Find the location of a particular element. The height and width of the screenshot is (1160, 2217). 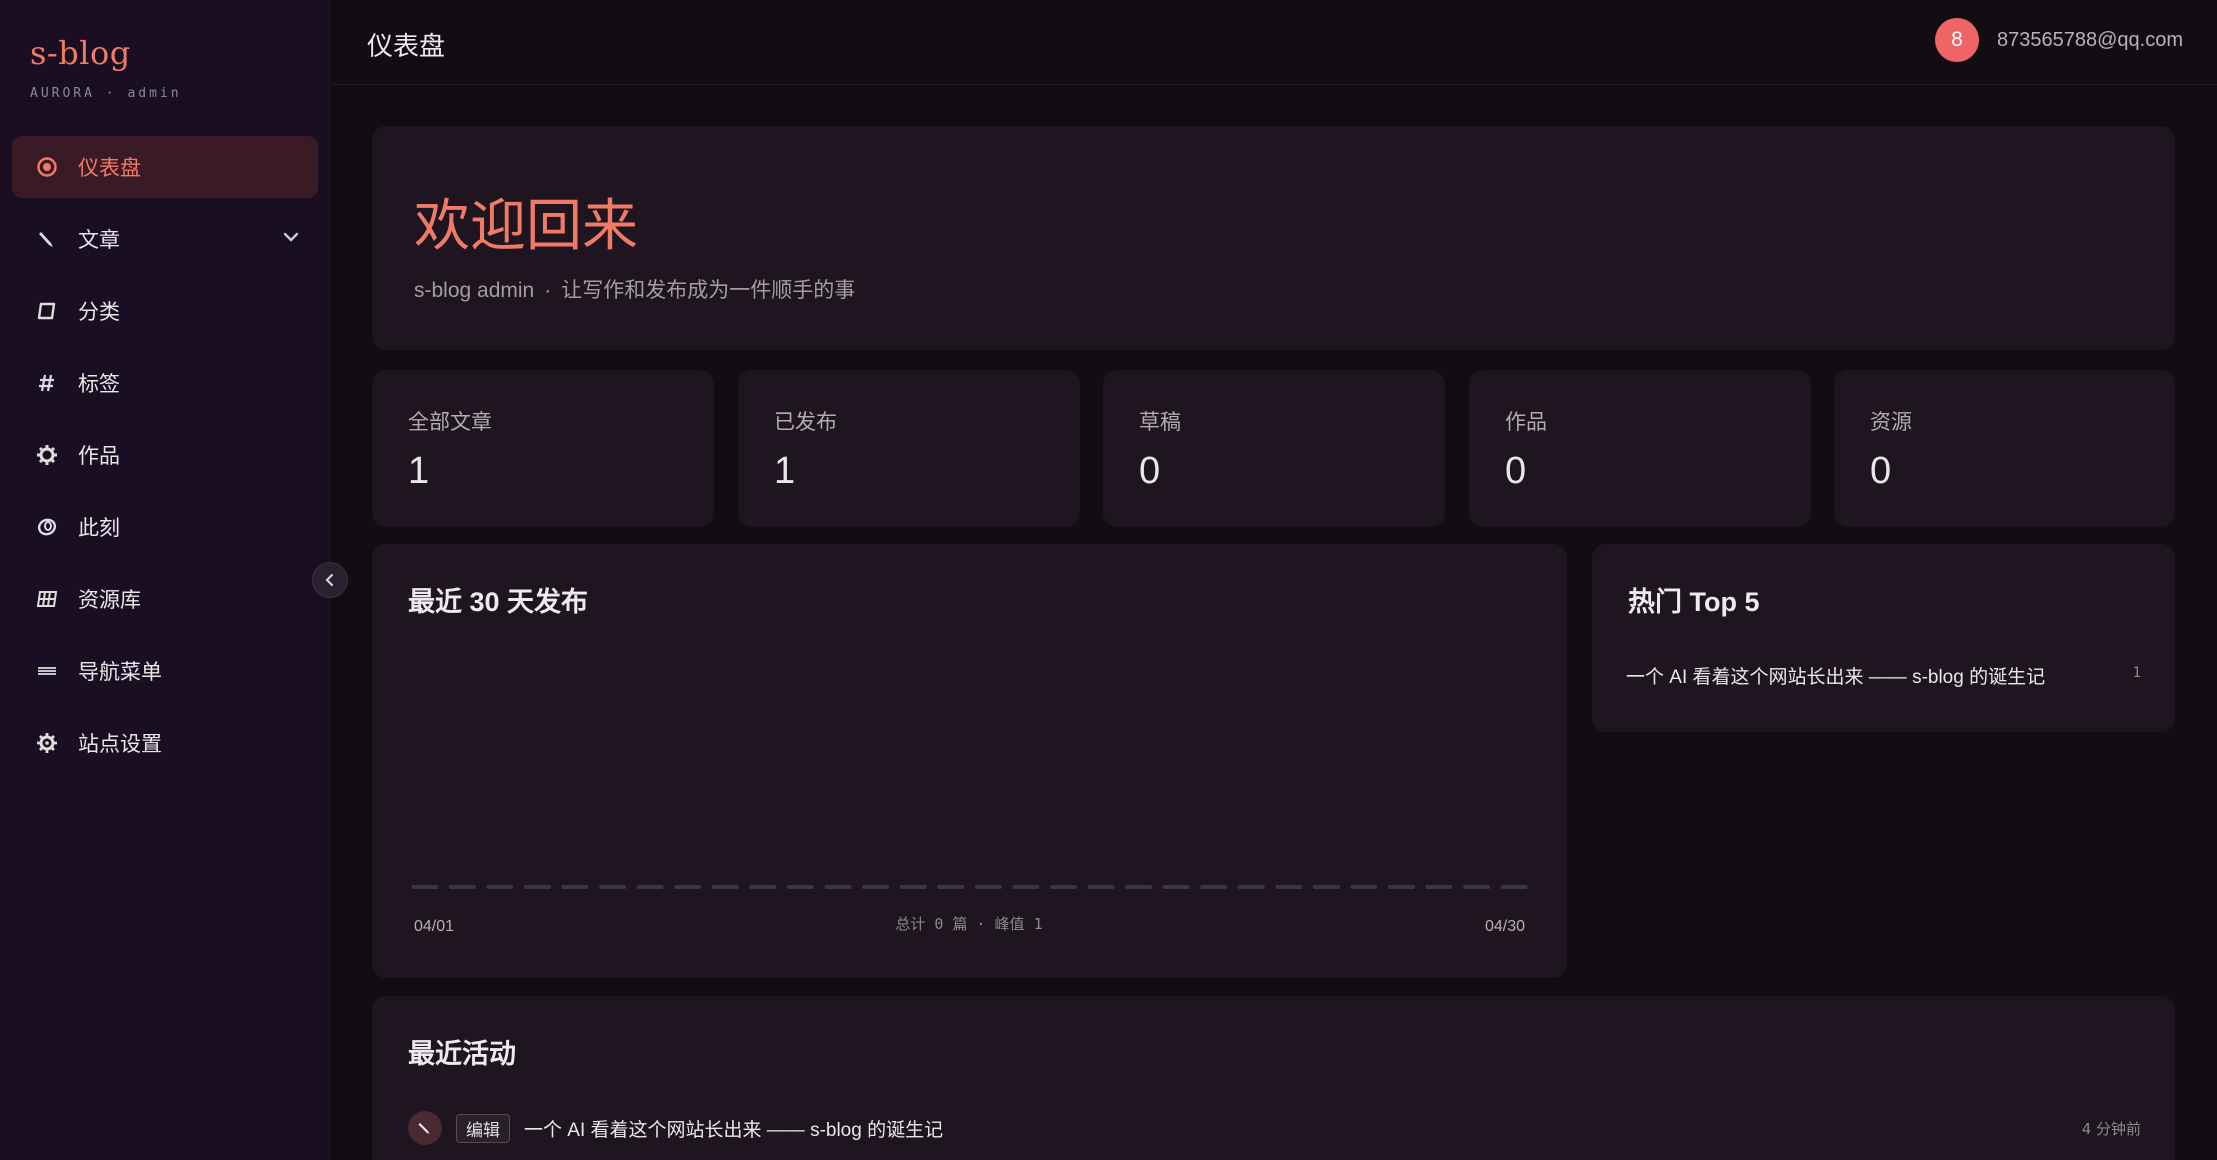

chart-bar-04/18 is located at coordinates (1063, 887).